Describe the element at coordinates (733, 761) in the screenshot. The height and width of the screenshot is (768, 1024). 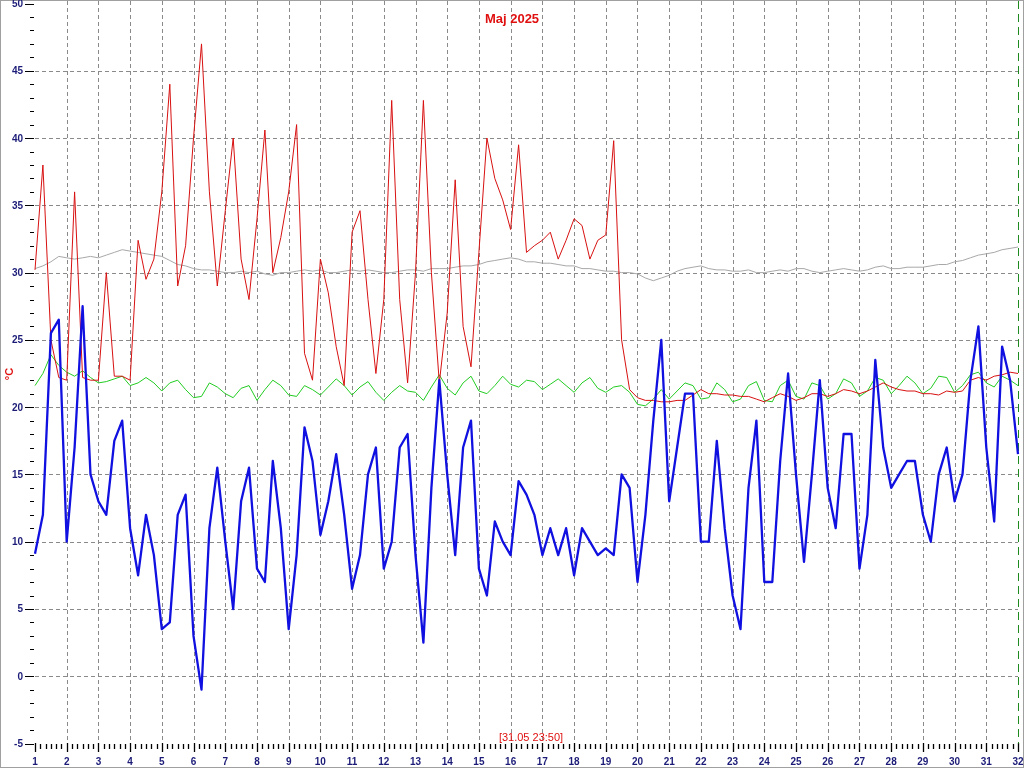
I see `x-tick-label: 23` at that location.